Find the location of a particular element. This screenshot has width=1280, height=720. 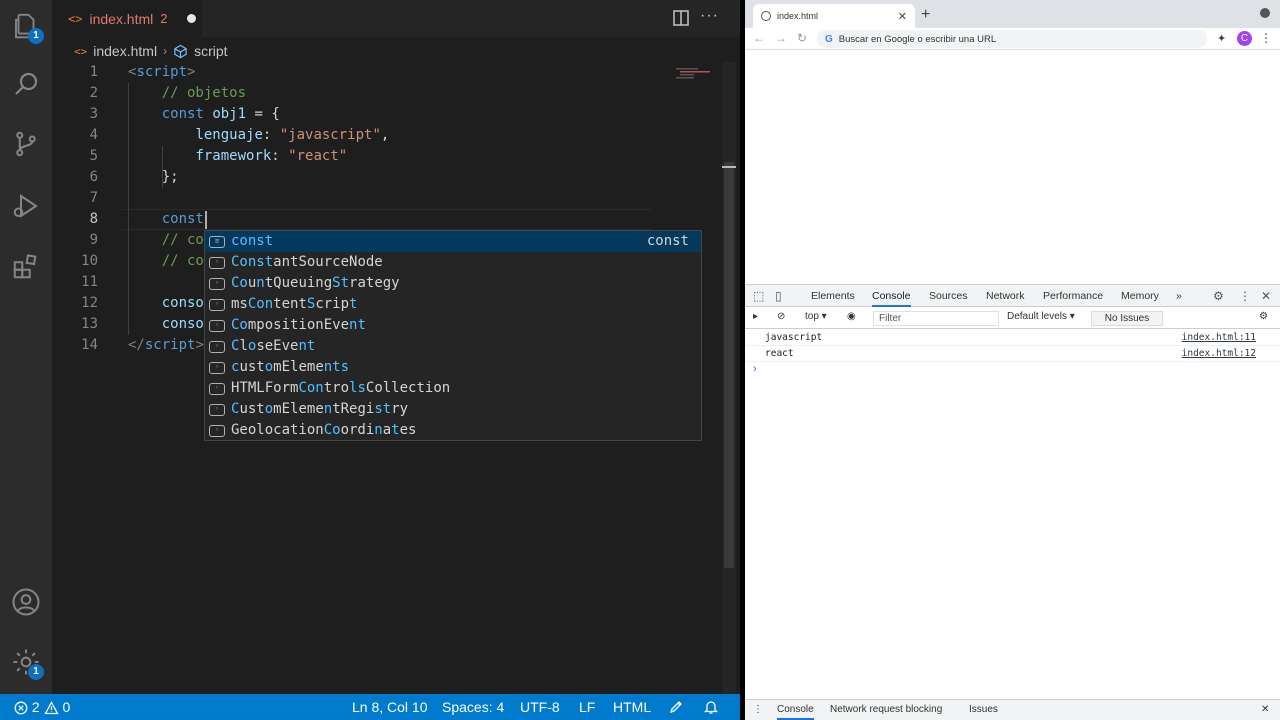

notifications-bell-icon is located at coordinates (711, 707).